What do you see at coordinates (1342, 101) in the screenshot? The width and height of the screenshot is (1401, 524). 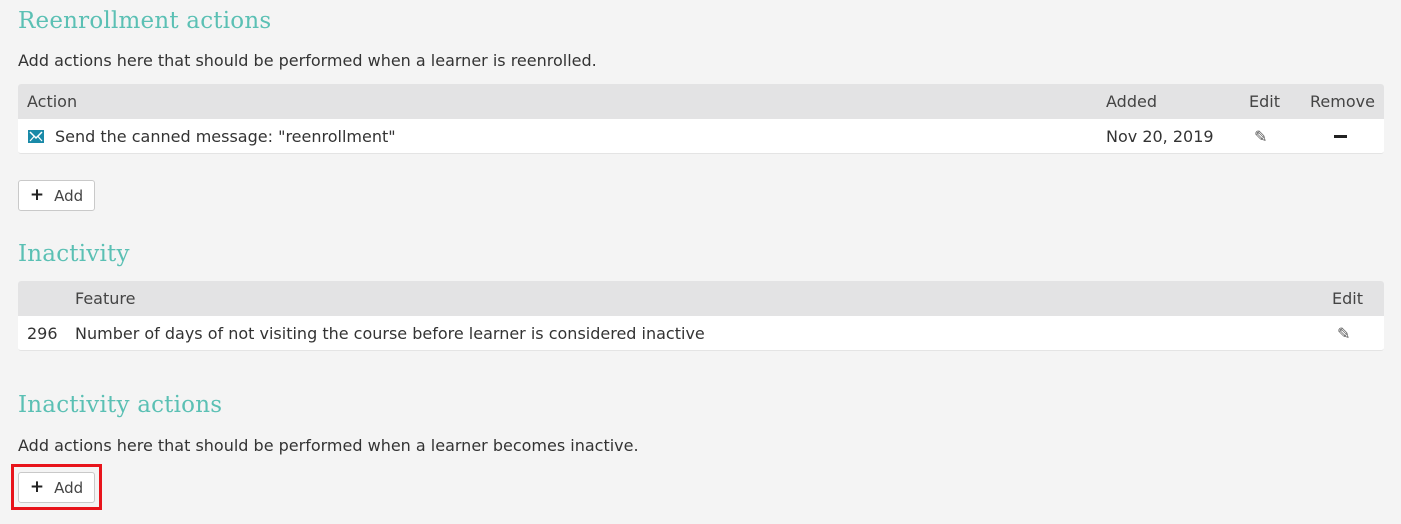 I see `column-header-remove: Remove` at bounding box center [1342, 101].